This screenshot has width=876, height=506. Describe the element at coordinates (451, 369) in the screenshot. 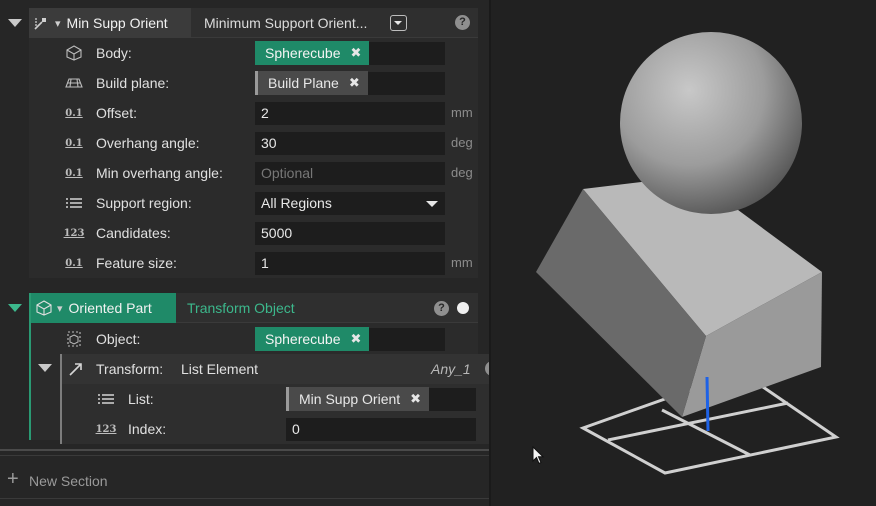

I see `type-hint: Any_1` at that location.